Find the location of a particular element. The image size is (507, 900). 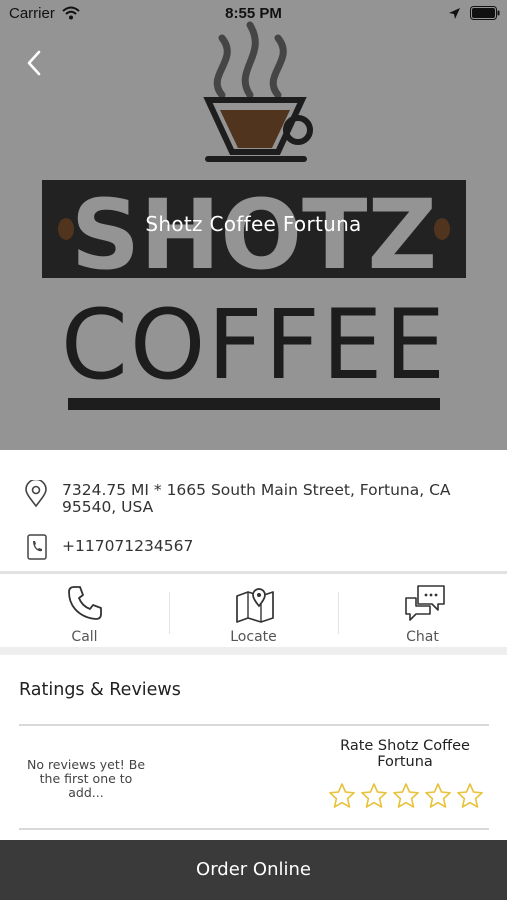

chat-bubbles-icon is located at coordinates (425, 603).